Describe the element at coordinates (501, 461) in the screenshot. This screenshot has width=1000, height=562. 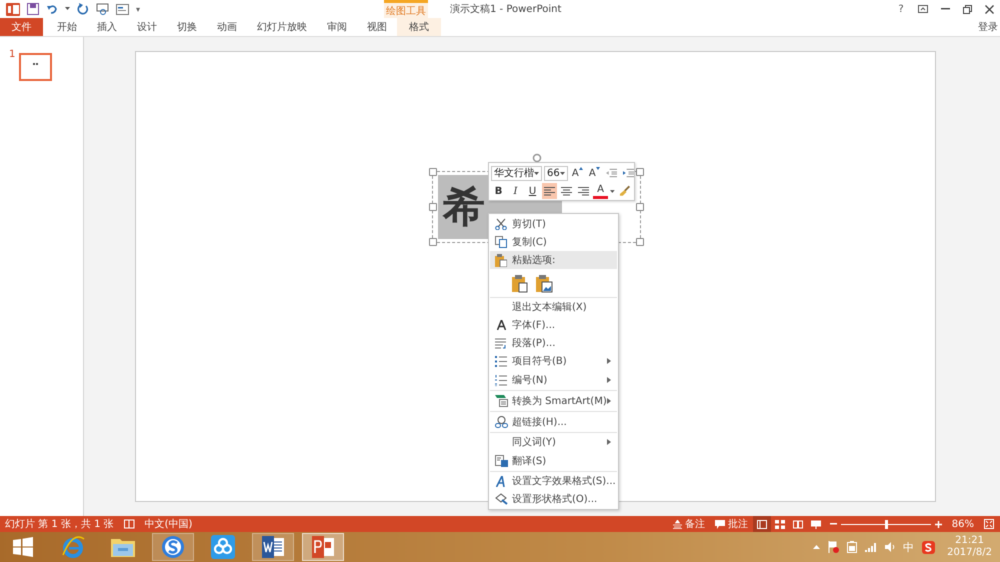
I see `translate-icon` at that location.